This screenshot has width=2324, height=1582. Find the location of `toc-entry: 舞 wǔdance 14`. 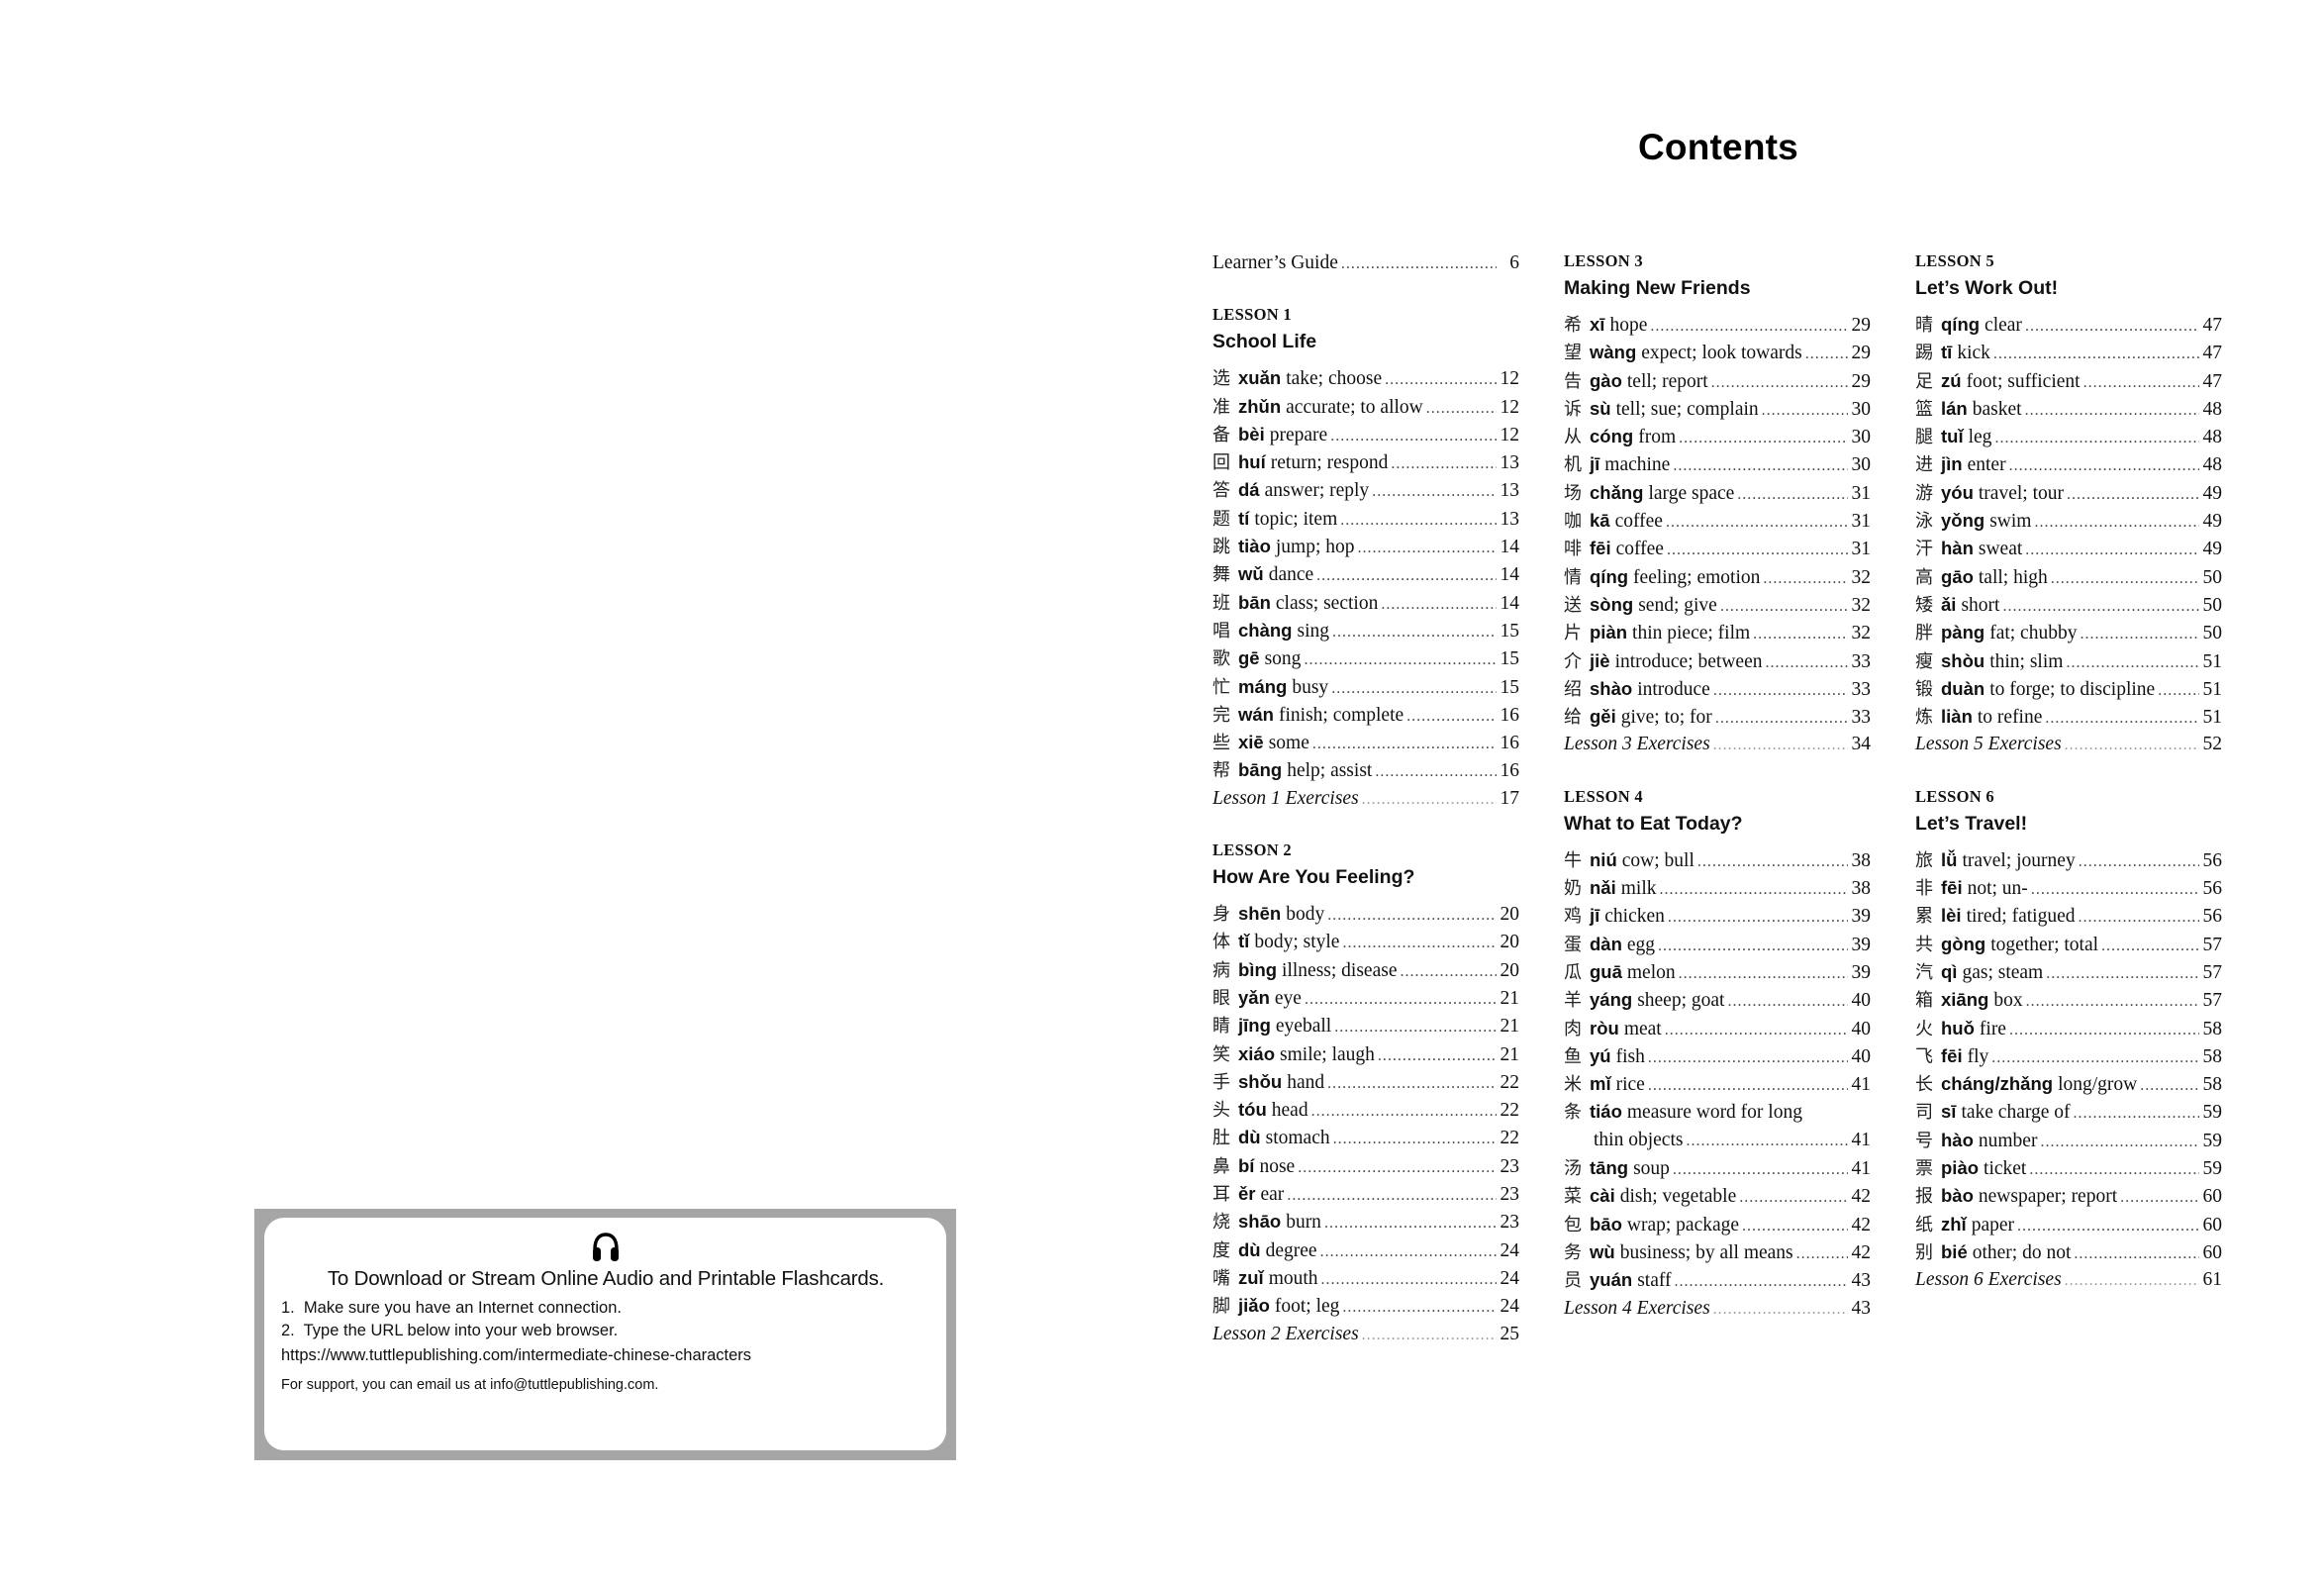

toc-entry: 舞 wǔdance 14 is located at coordinates (1365, 574).